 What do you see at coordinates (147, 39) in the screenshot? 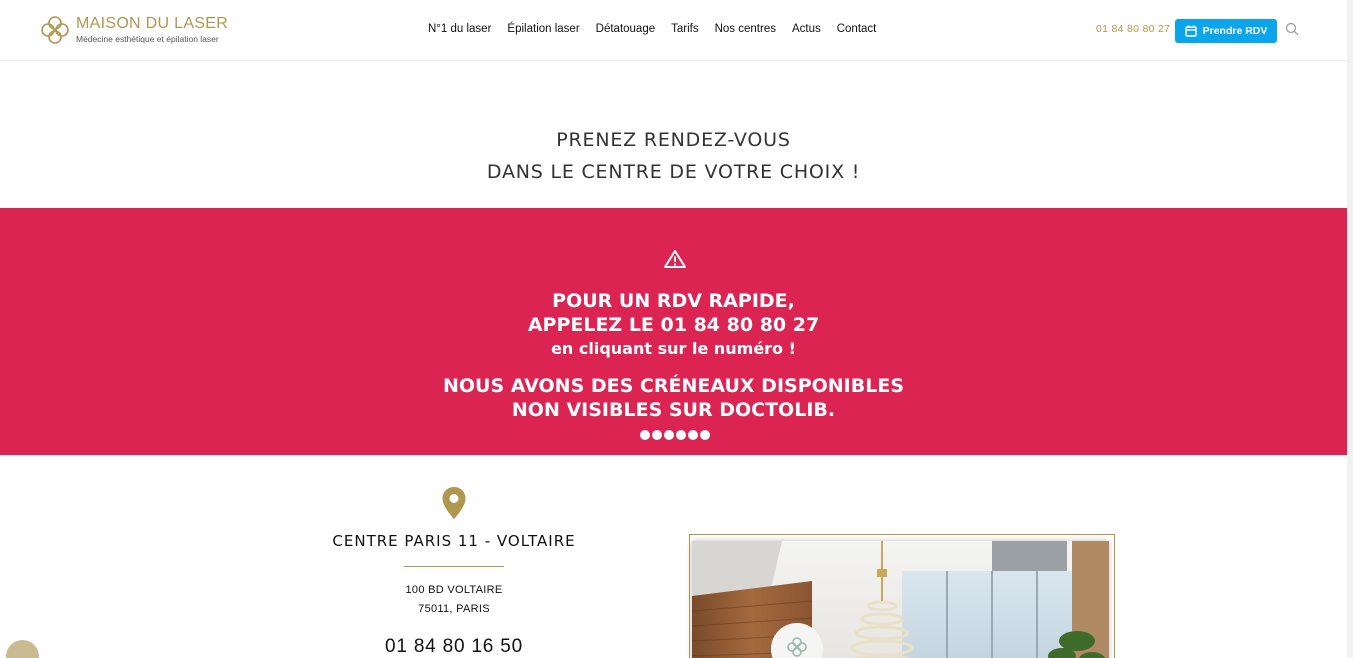
I see `logo-subtitle: Médecine esthétique et épilation laser` at bounding box center [147, 39].